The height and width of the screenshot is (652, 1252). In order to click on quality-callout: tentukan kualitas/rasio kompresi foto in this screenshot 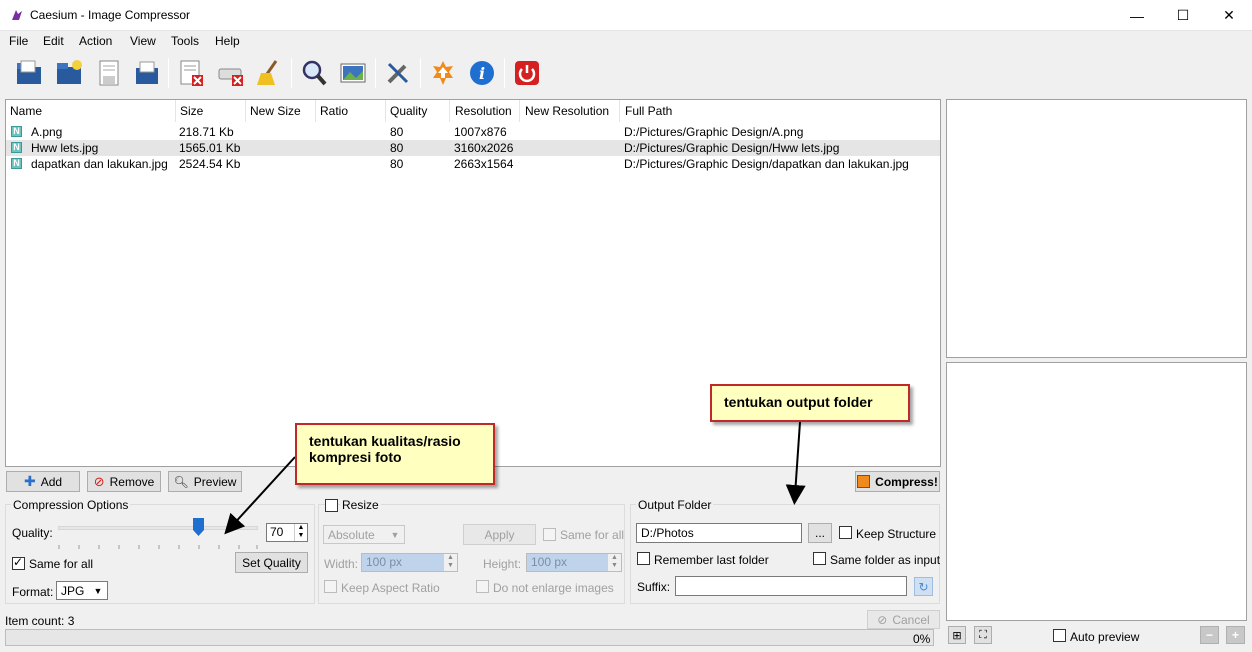, I will do `click(395, 454)`.